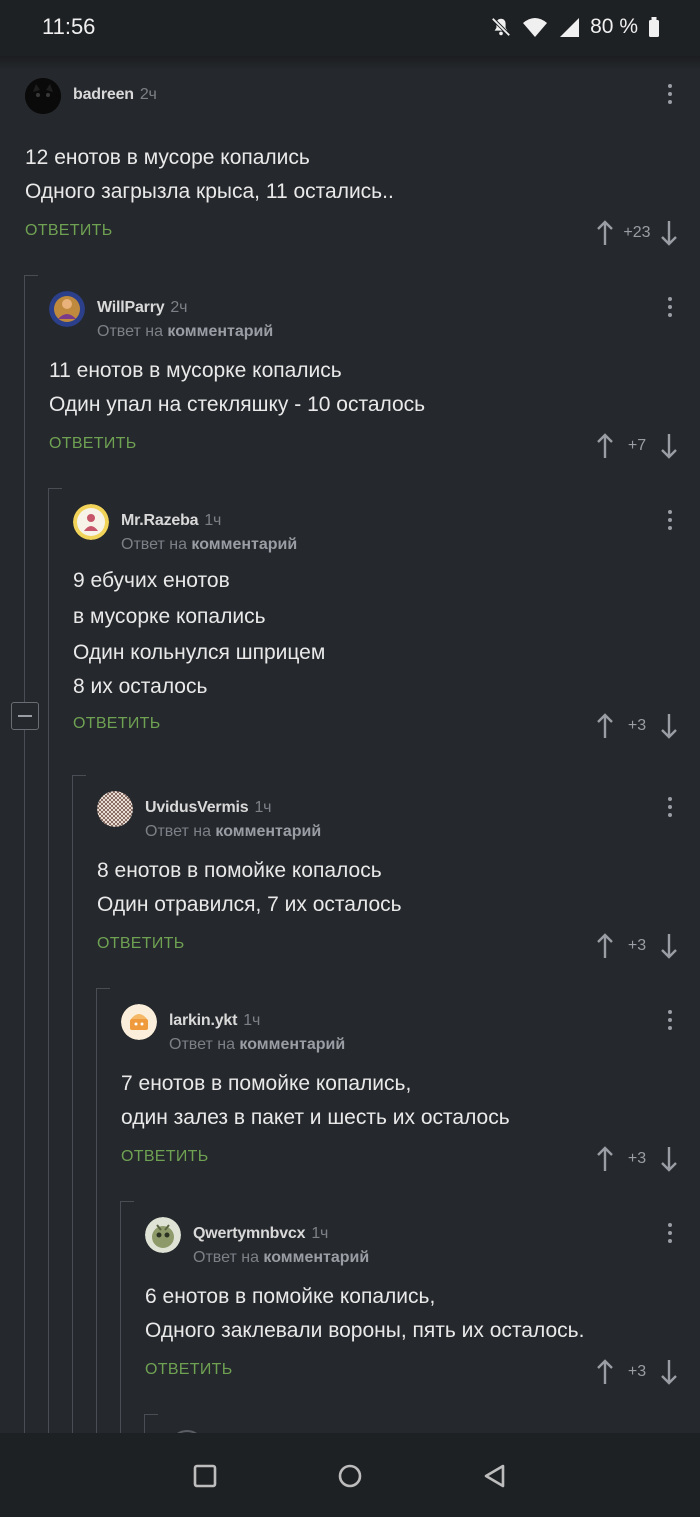  I want to click on author-name: larkin.ykt, so click(203, 1020).